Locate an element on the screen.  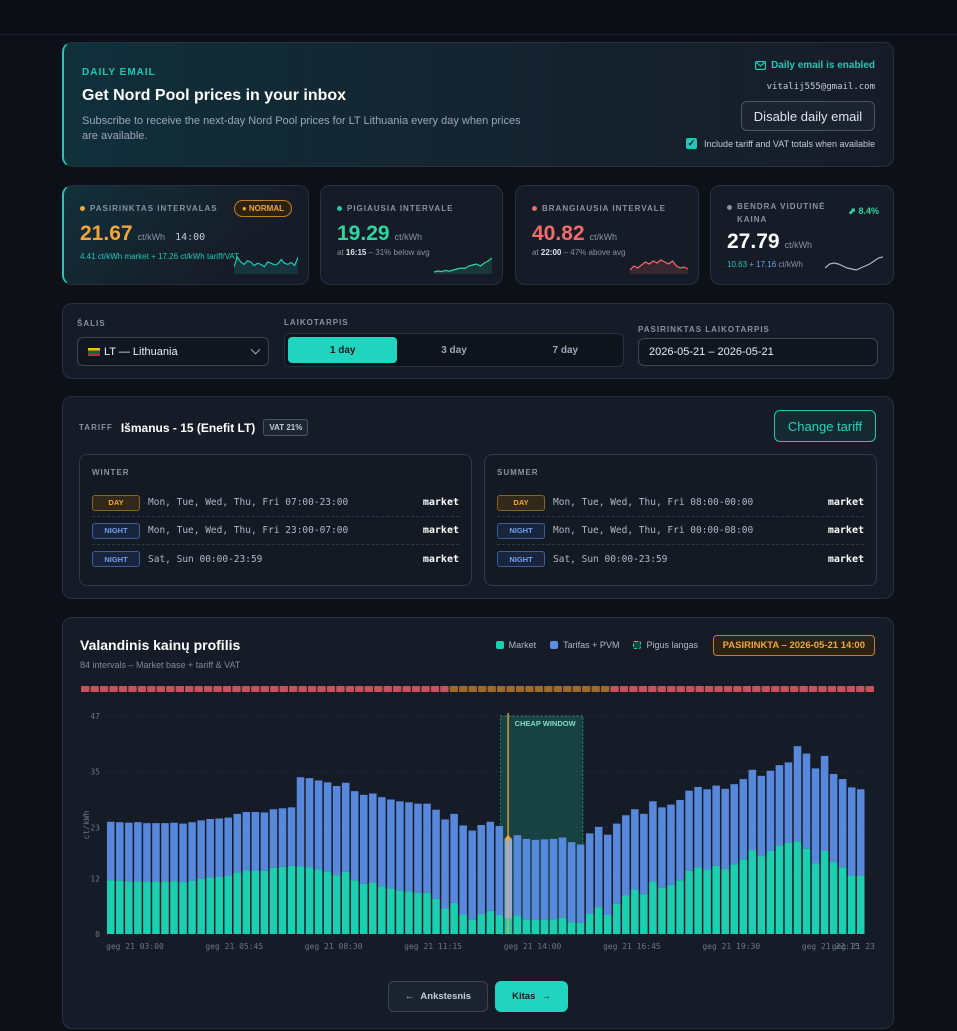
include-totals-checkbox: ✓ is located at coordinates (692, 143).